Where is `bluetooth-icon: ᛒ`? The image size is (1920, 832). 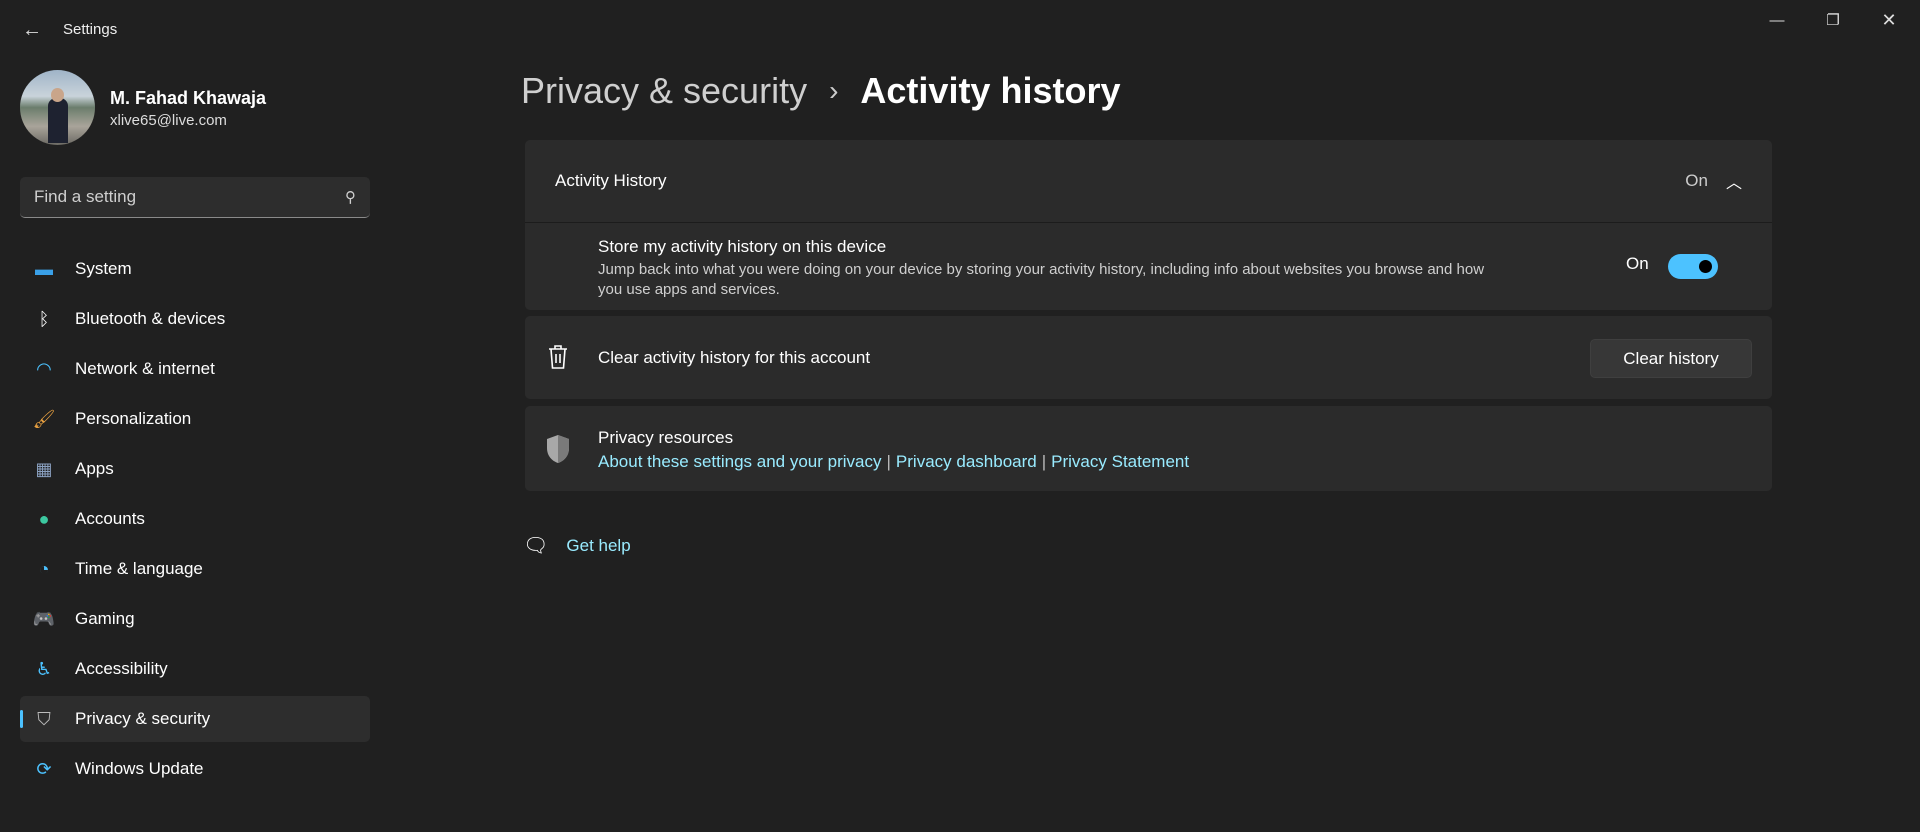
bluetooth-icon: ᛒ is located at coordinates (44, 318).